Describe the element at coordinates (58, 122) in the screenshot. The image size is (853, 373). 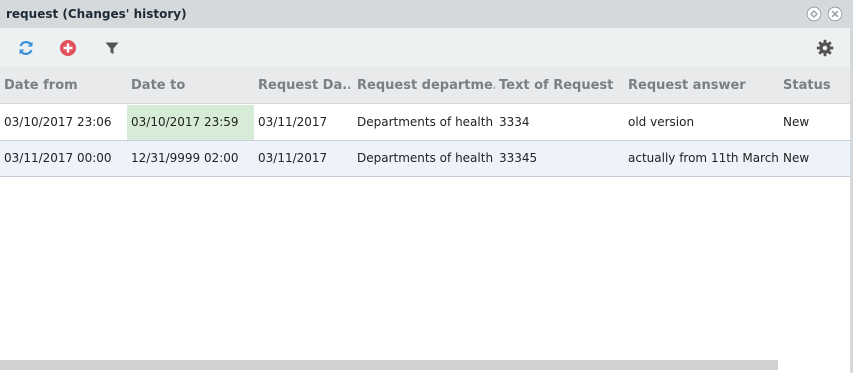
I see `cell-date-from: 03/10/2017 23:06` at that location.